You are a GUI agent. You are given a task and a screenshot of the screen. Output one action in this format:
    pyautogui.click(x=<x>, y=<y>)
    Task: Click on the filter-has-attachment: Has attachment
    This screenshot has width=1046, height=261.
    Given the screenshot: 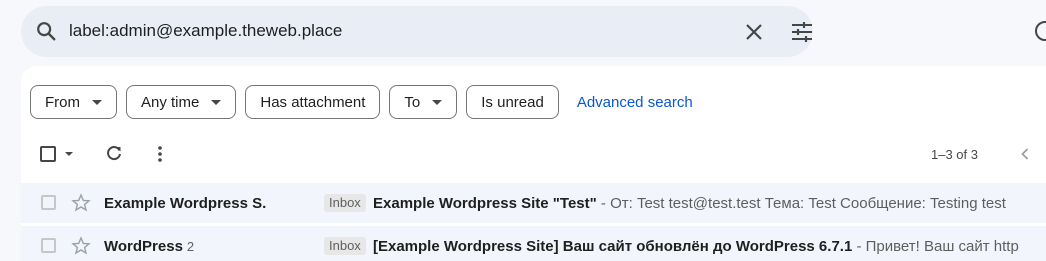 What is the action you would take?
    pyautogui.click(x=313, y=102)
    